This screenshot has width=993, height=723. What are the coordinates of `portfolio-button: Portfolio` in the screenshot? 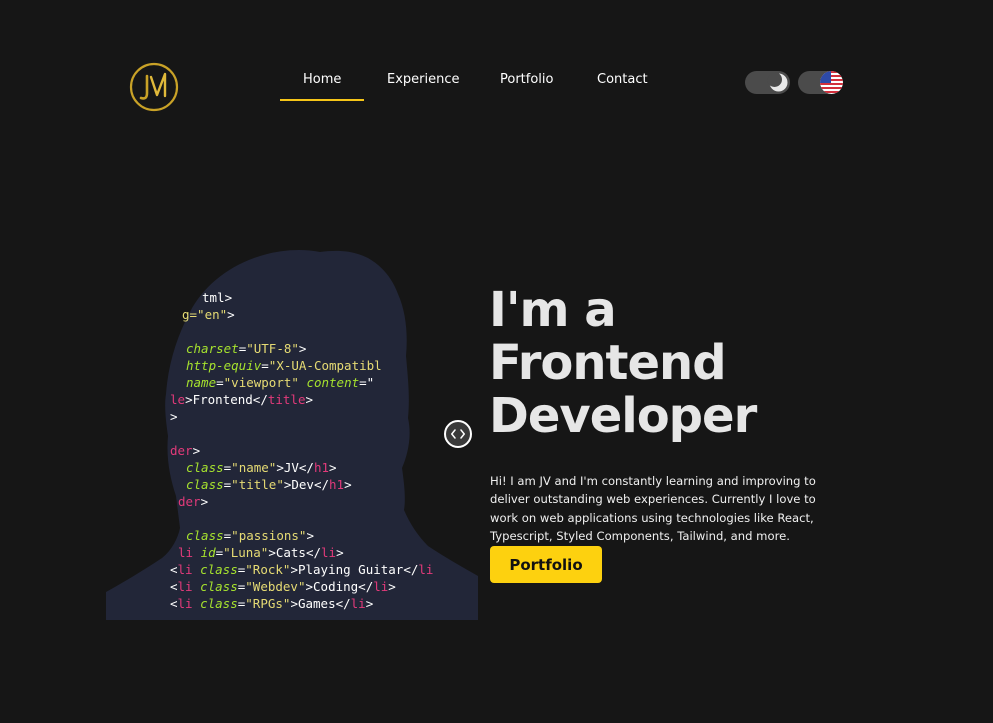 It's located at (546, 564).